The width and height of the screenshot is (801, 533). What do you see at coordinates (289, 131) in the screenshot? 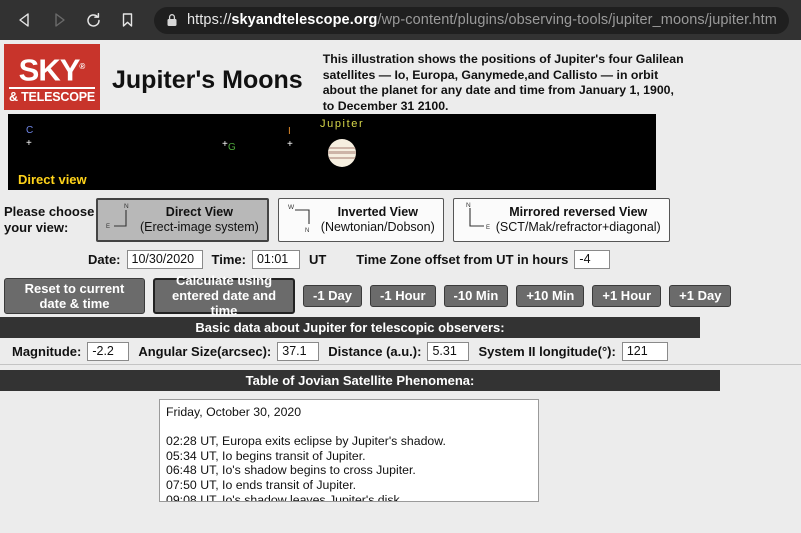
I see `moon-label: I` at bounding box center [289, 131].